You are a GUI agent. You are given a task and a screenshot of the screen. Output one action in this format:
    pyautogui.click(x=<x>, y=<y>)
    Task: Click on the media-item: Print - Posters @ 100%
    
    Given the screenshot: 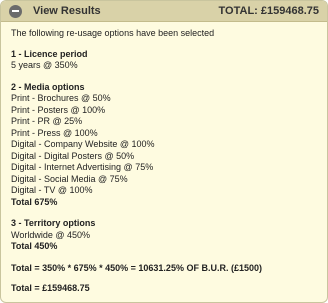 What is the action you would take?
    pyautogui.click(x=58, y=109)
    